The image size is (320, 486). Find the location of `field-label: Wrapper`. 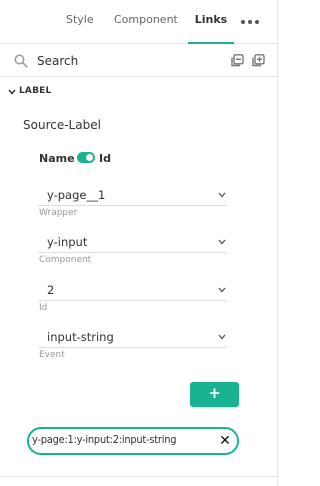

field-label: Wrapper is located at coordinates (58, 213).